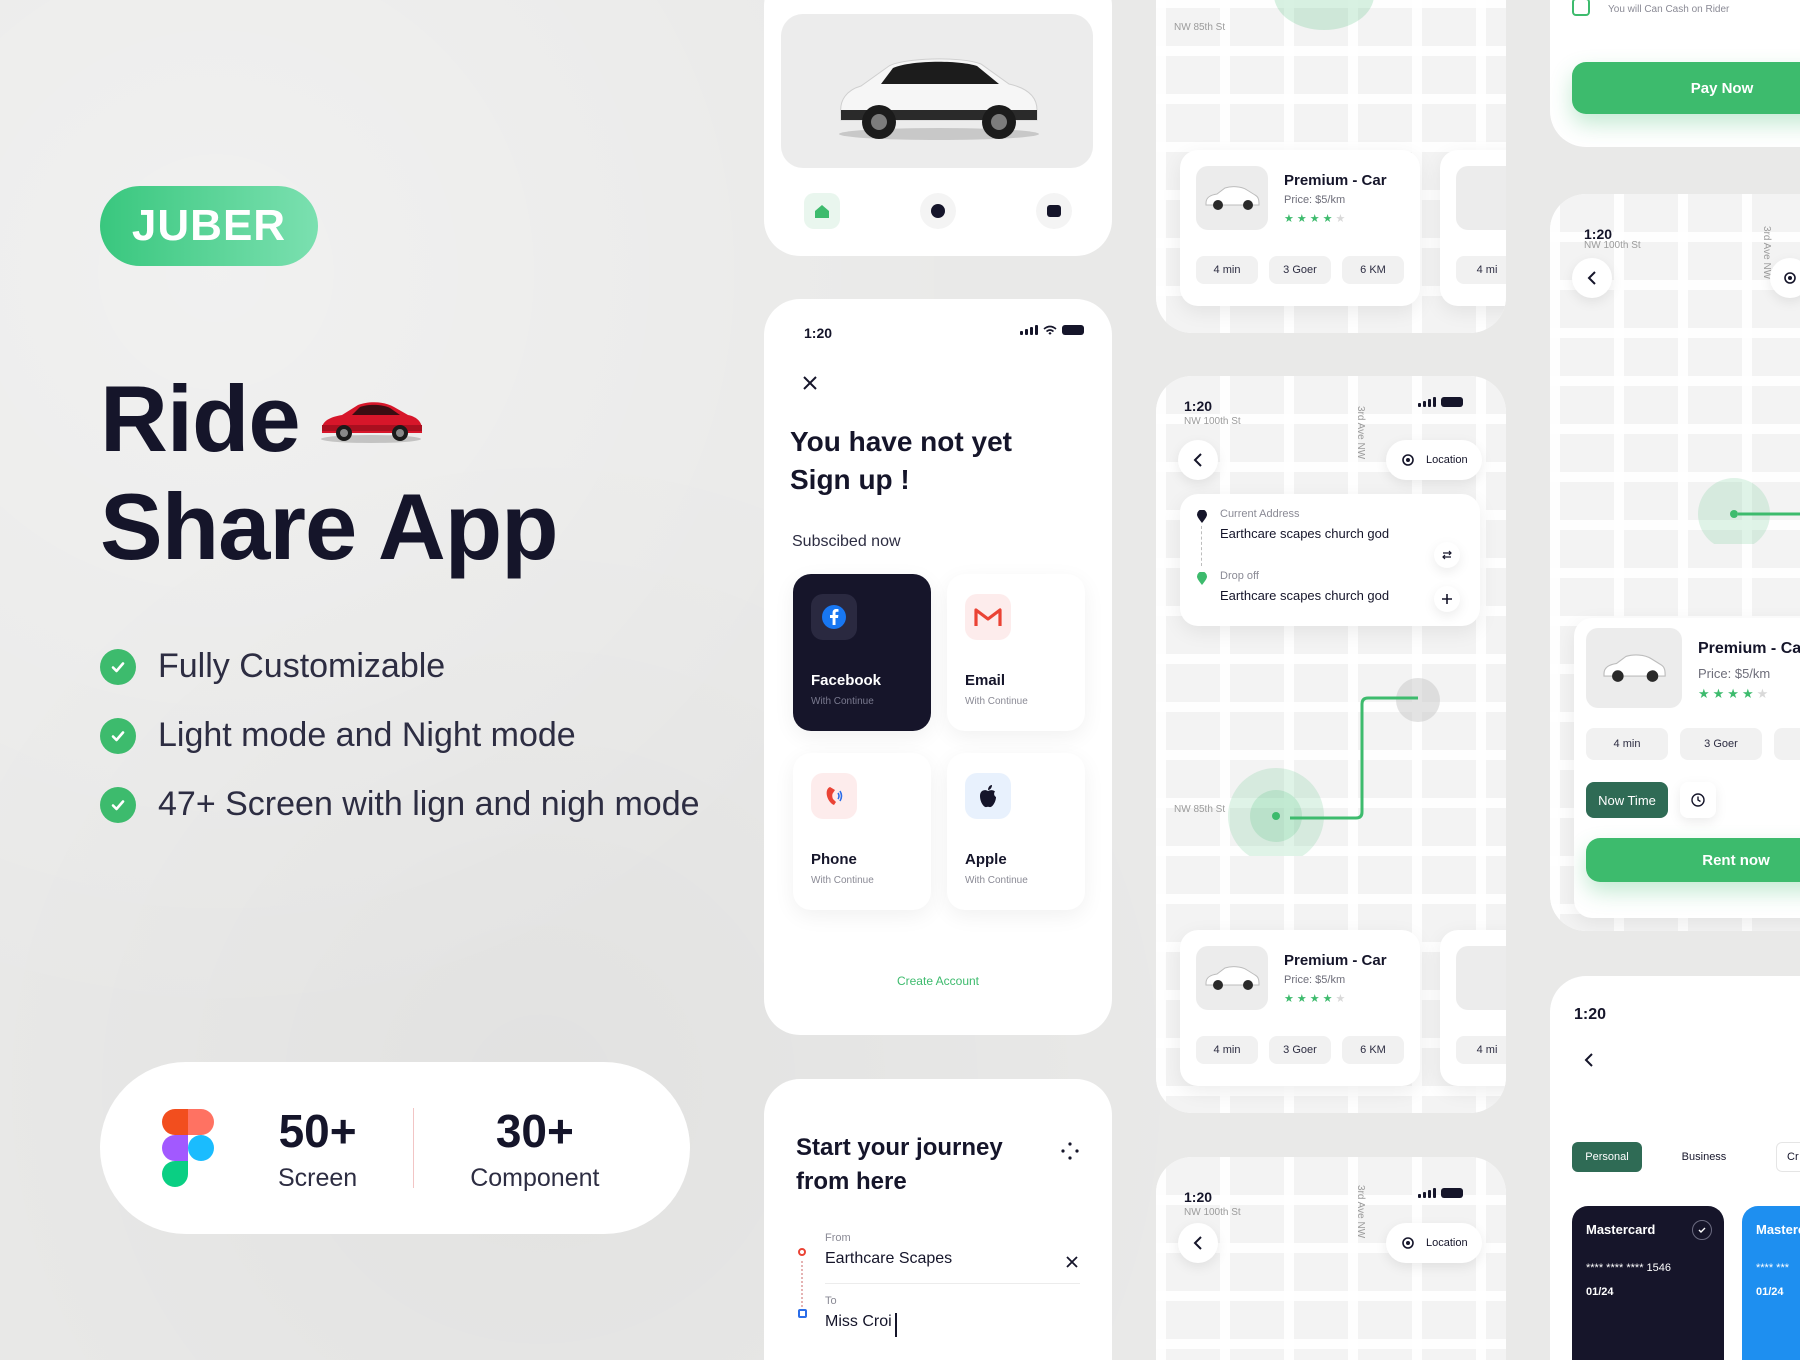 The image size is (1800, 1360). What do you see at coordinates (400, 735) in the screenshot?
I see `feature-item: Light mode and Night mode` at bounding box center [400, 735].